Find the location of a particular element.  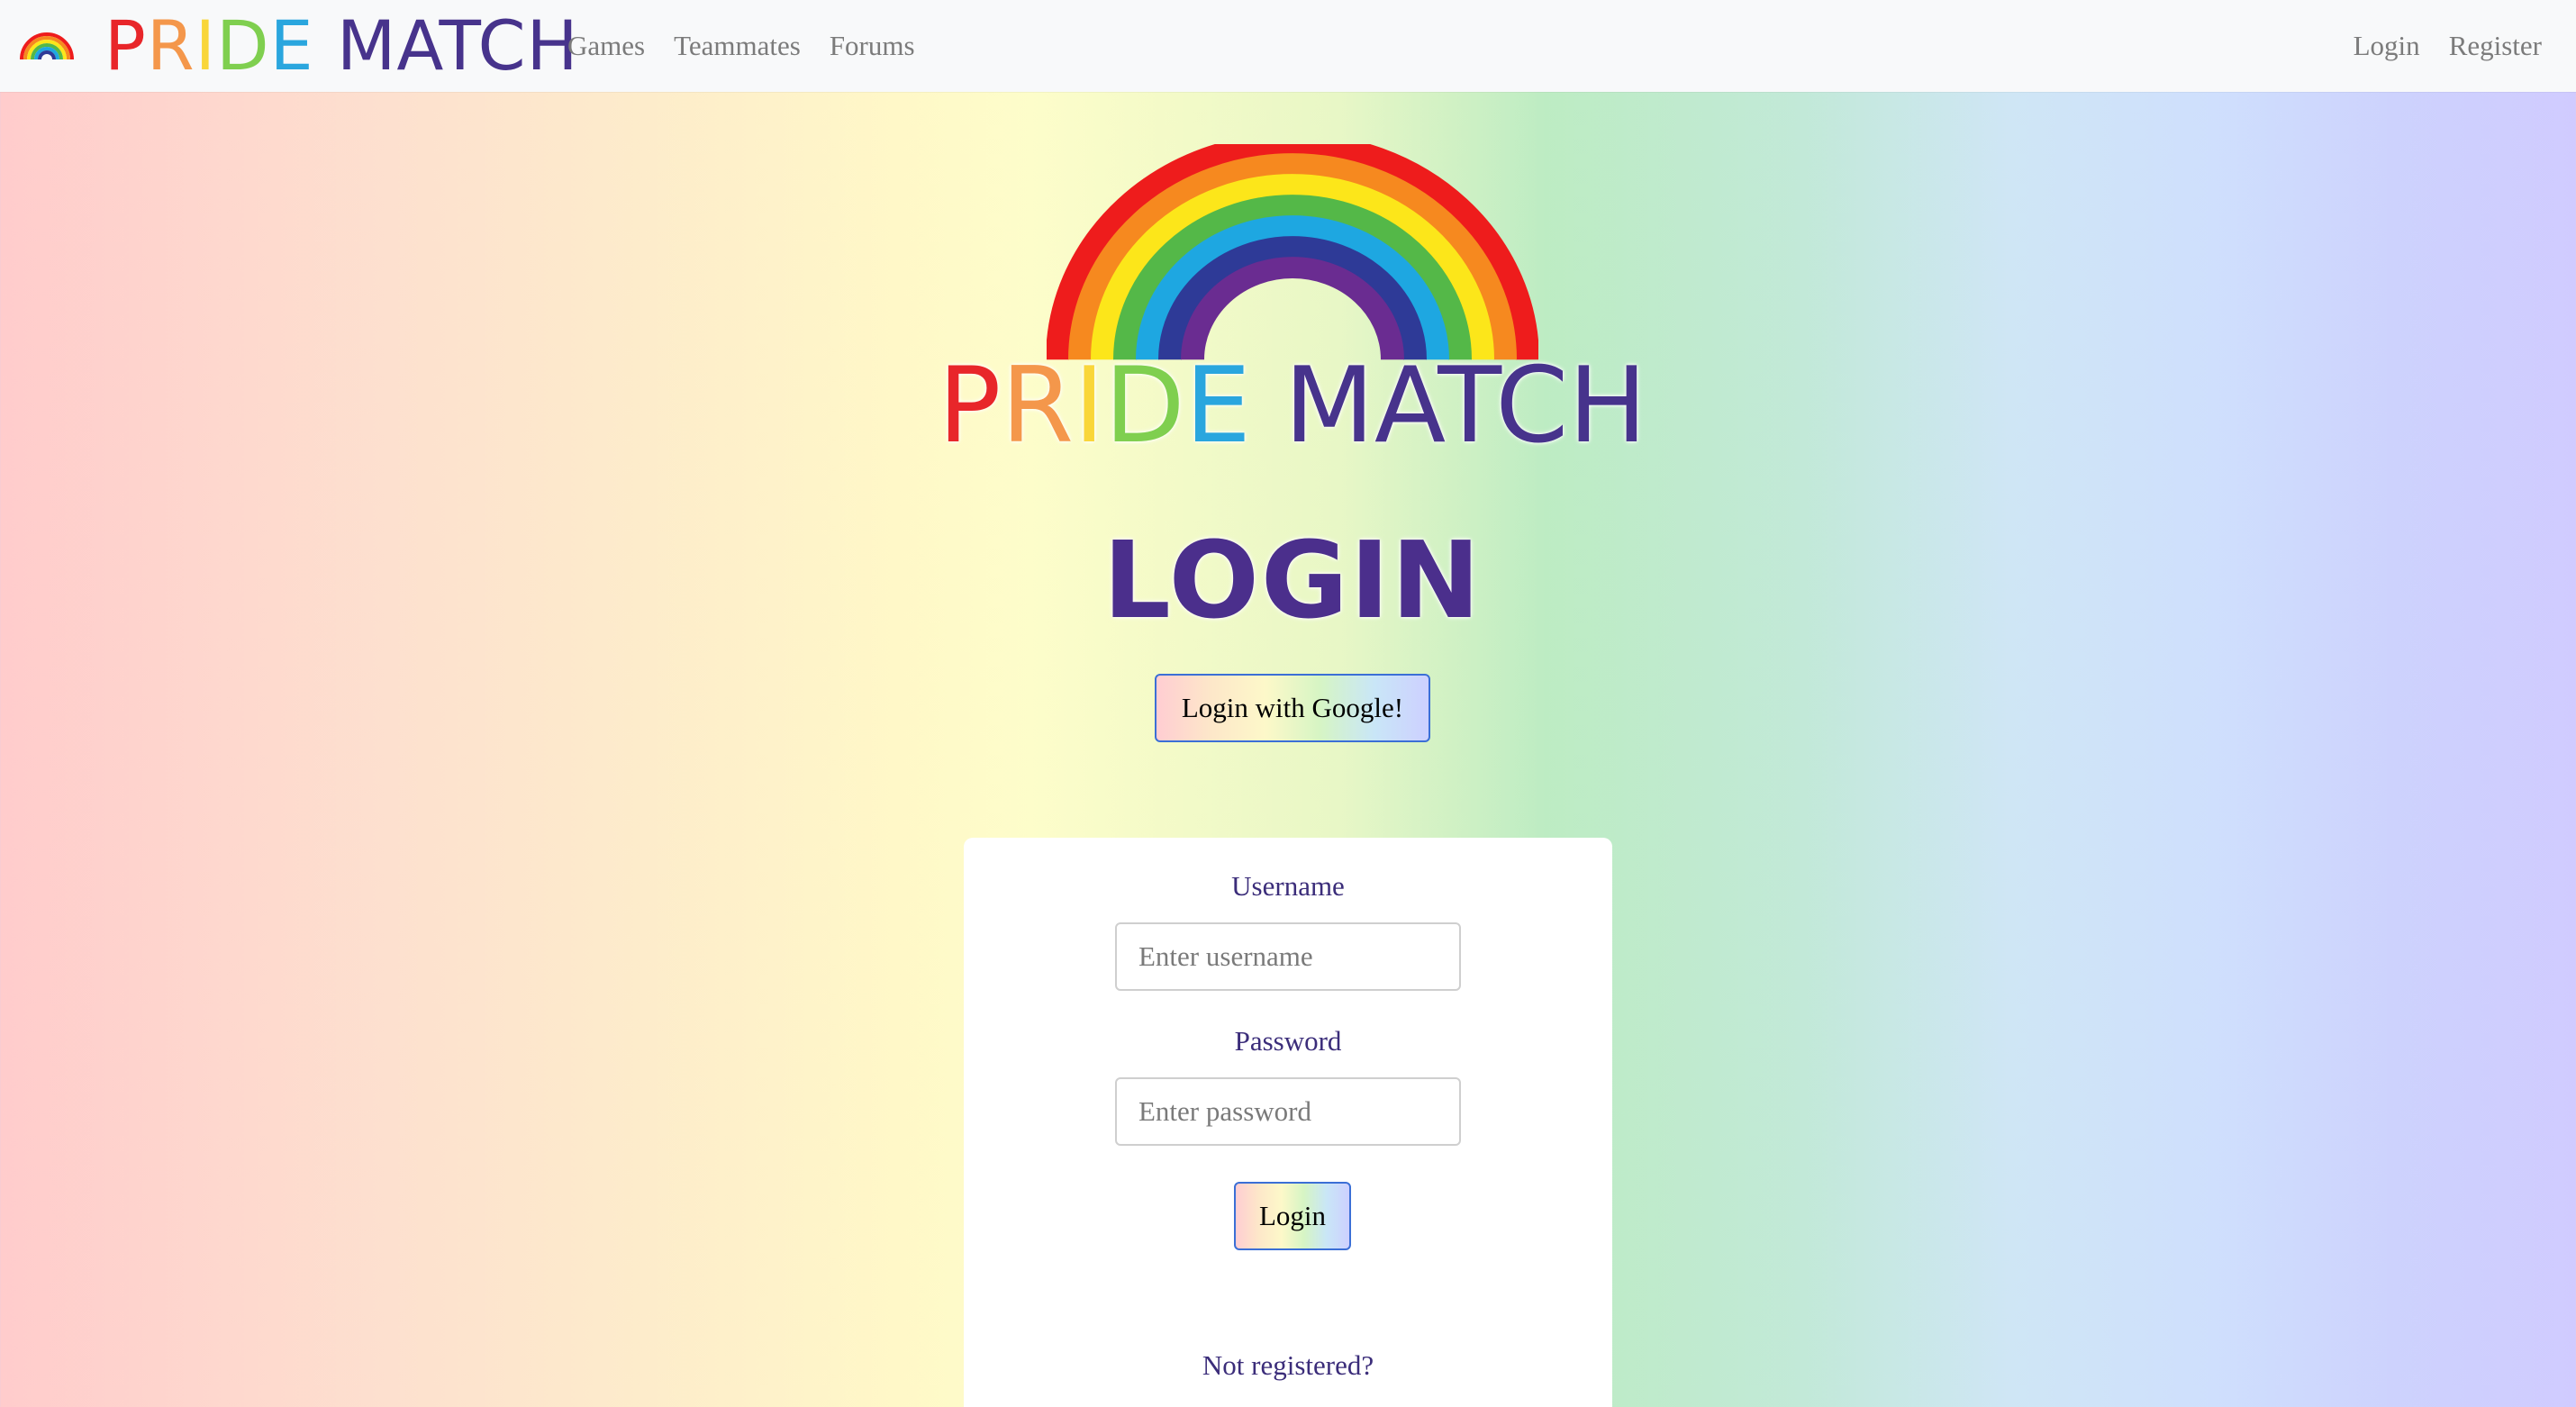

brand-letter-i: I is located at coordinates (206, 45).